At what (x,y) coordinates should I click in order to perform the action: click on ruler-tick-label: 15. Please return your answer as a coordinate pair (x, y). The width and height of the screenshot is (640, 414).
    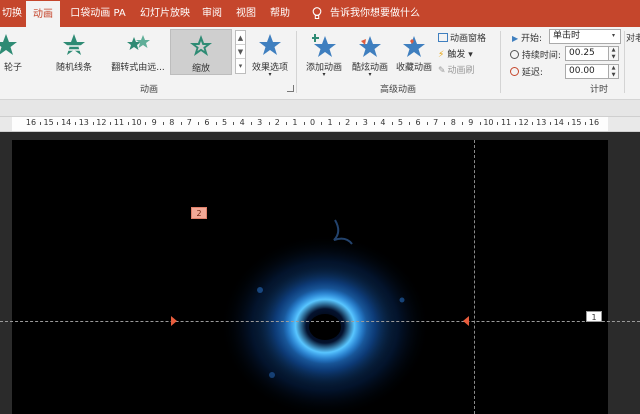
    Looking at the image, I should click on (576, 122).